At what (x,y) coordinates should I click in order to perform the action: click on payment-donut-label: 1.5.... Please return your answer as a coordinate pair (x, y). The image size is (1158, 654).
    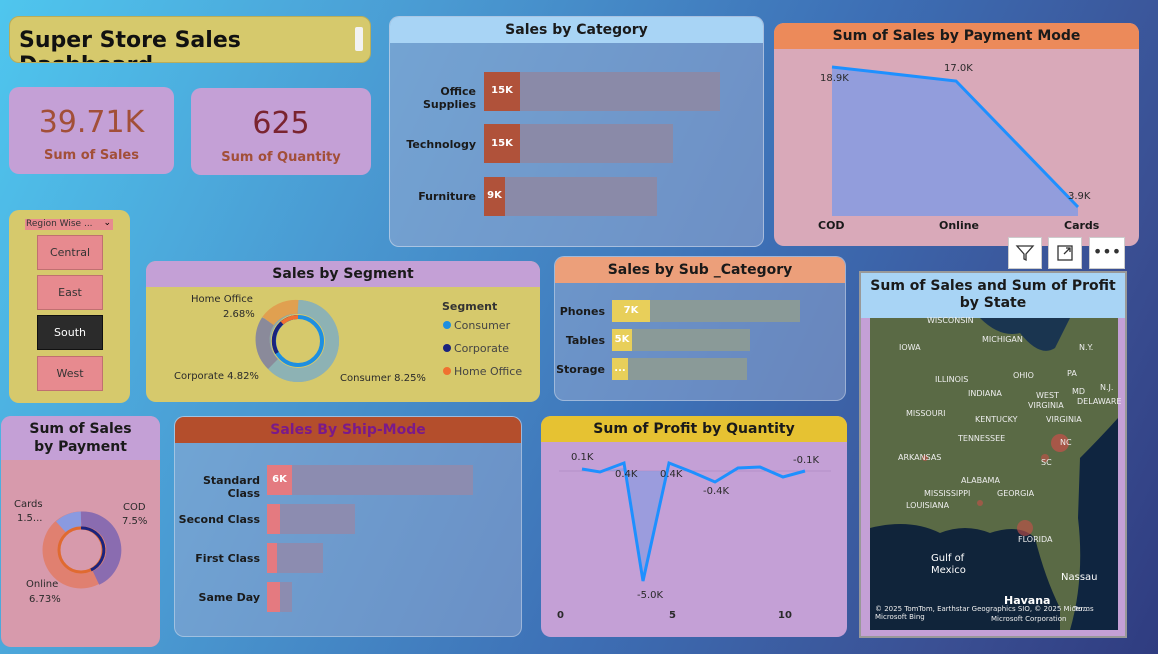
    Looking at the image, I should click on (30, 518).